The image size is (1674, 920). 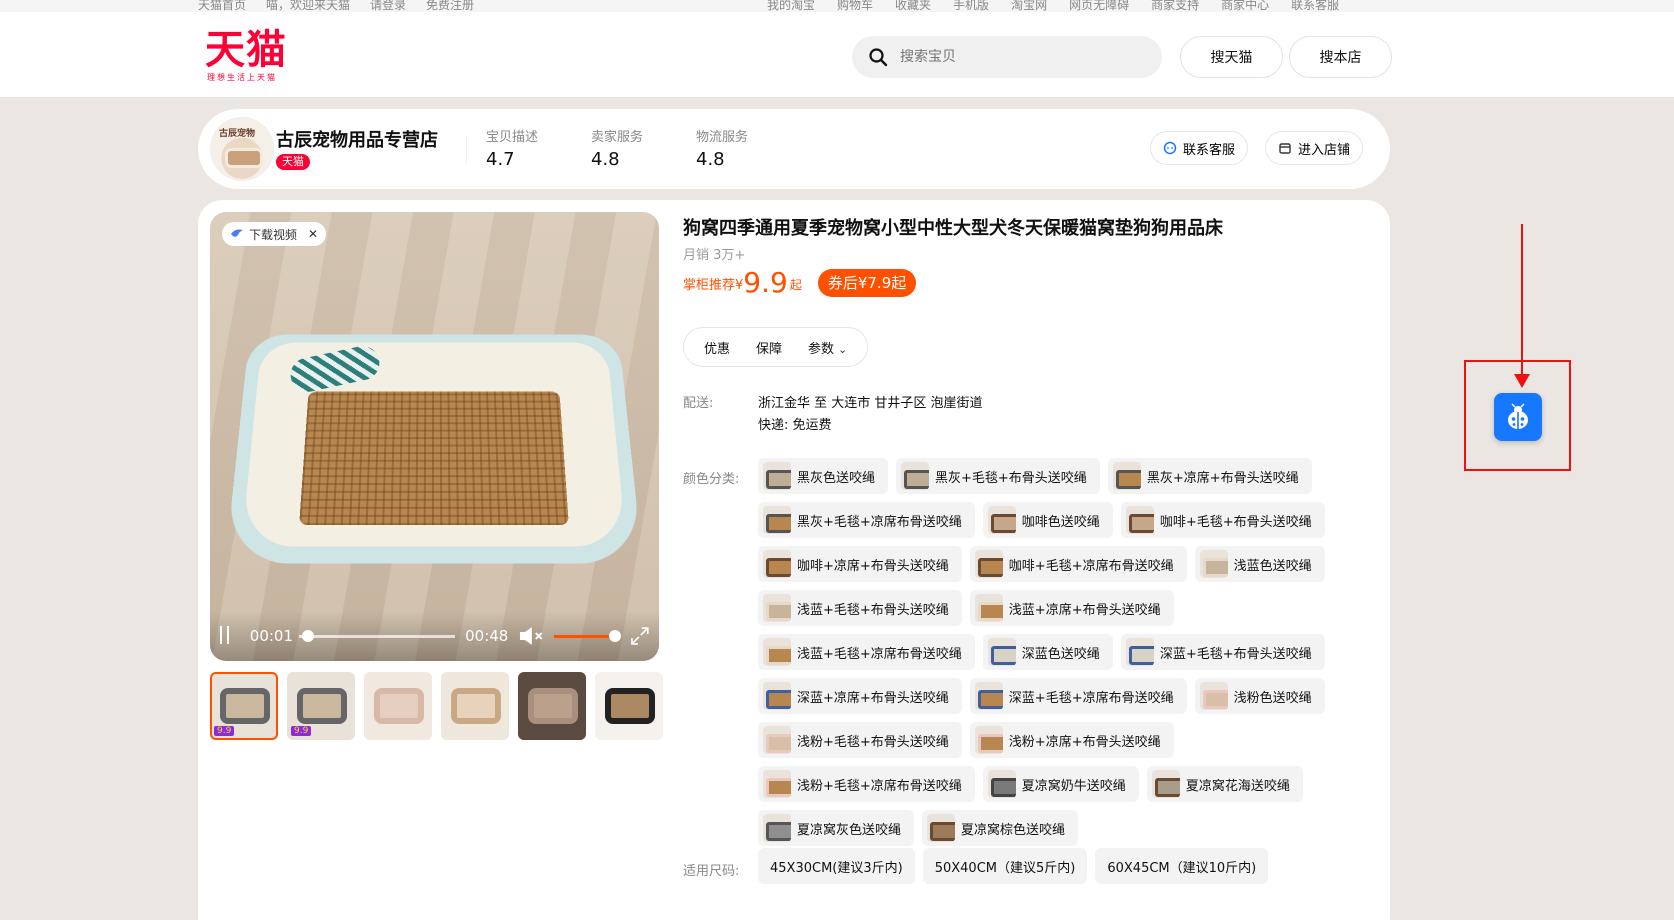 I want to click on color-option: 夏凉窝奶牛送咬绳, so click(x=1060, y=784).